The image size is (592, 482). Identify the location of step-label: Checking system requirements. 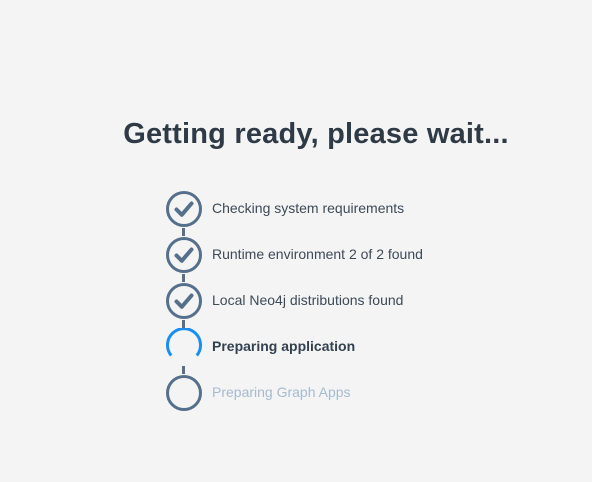
(308, 208).